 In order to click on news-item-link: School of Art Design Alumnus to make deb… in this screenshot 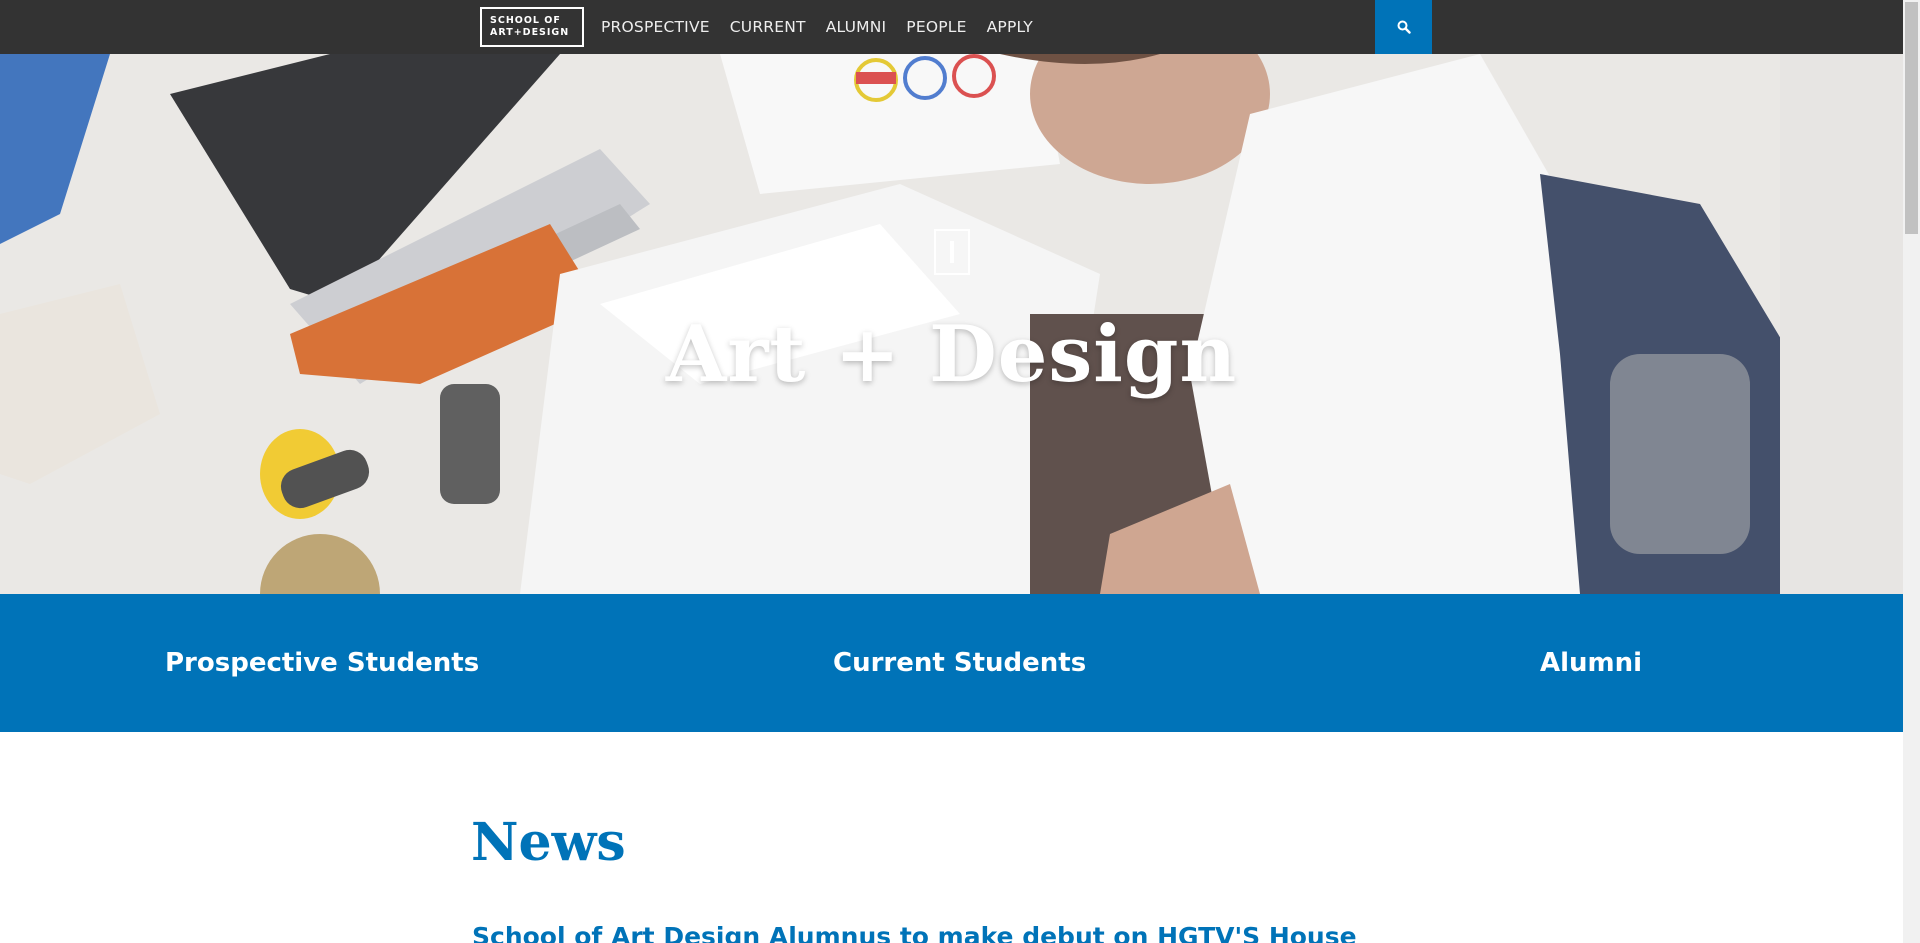, I will do `click(914, 932)`.